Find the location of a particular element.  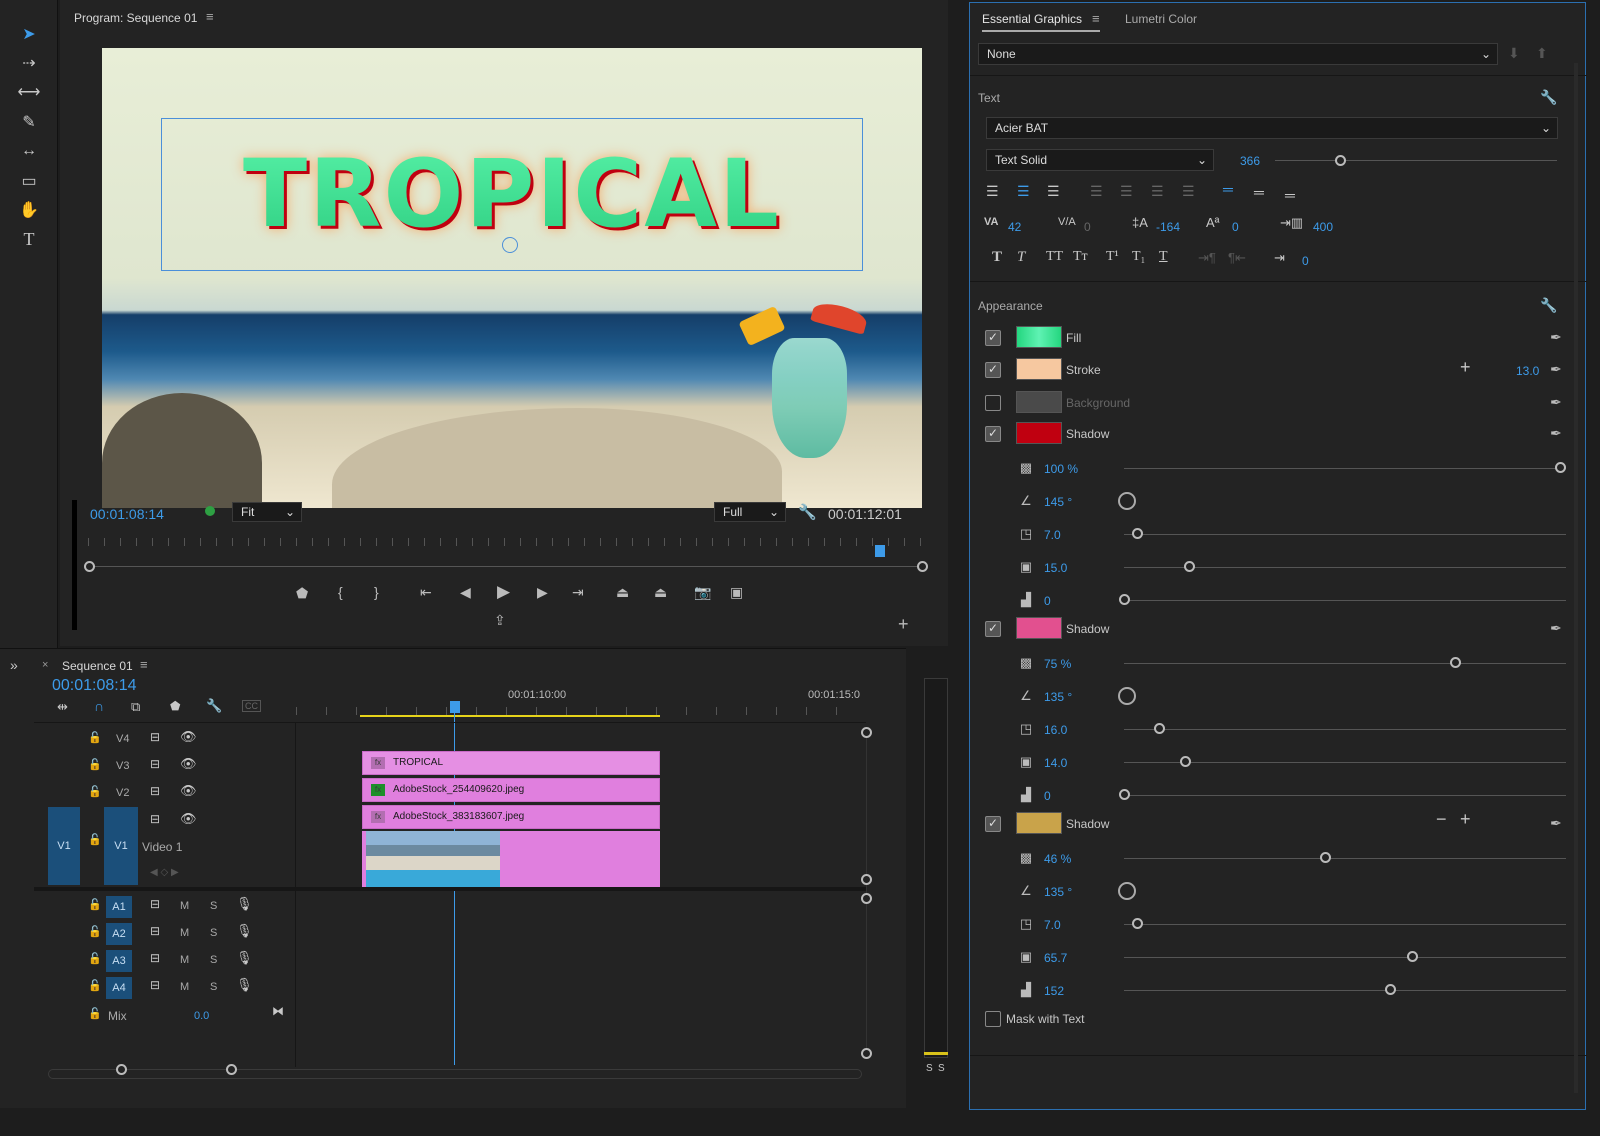

shadow-3-checkbox is located at coordinates (993, 824).